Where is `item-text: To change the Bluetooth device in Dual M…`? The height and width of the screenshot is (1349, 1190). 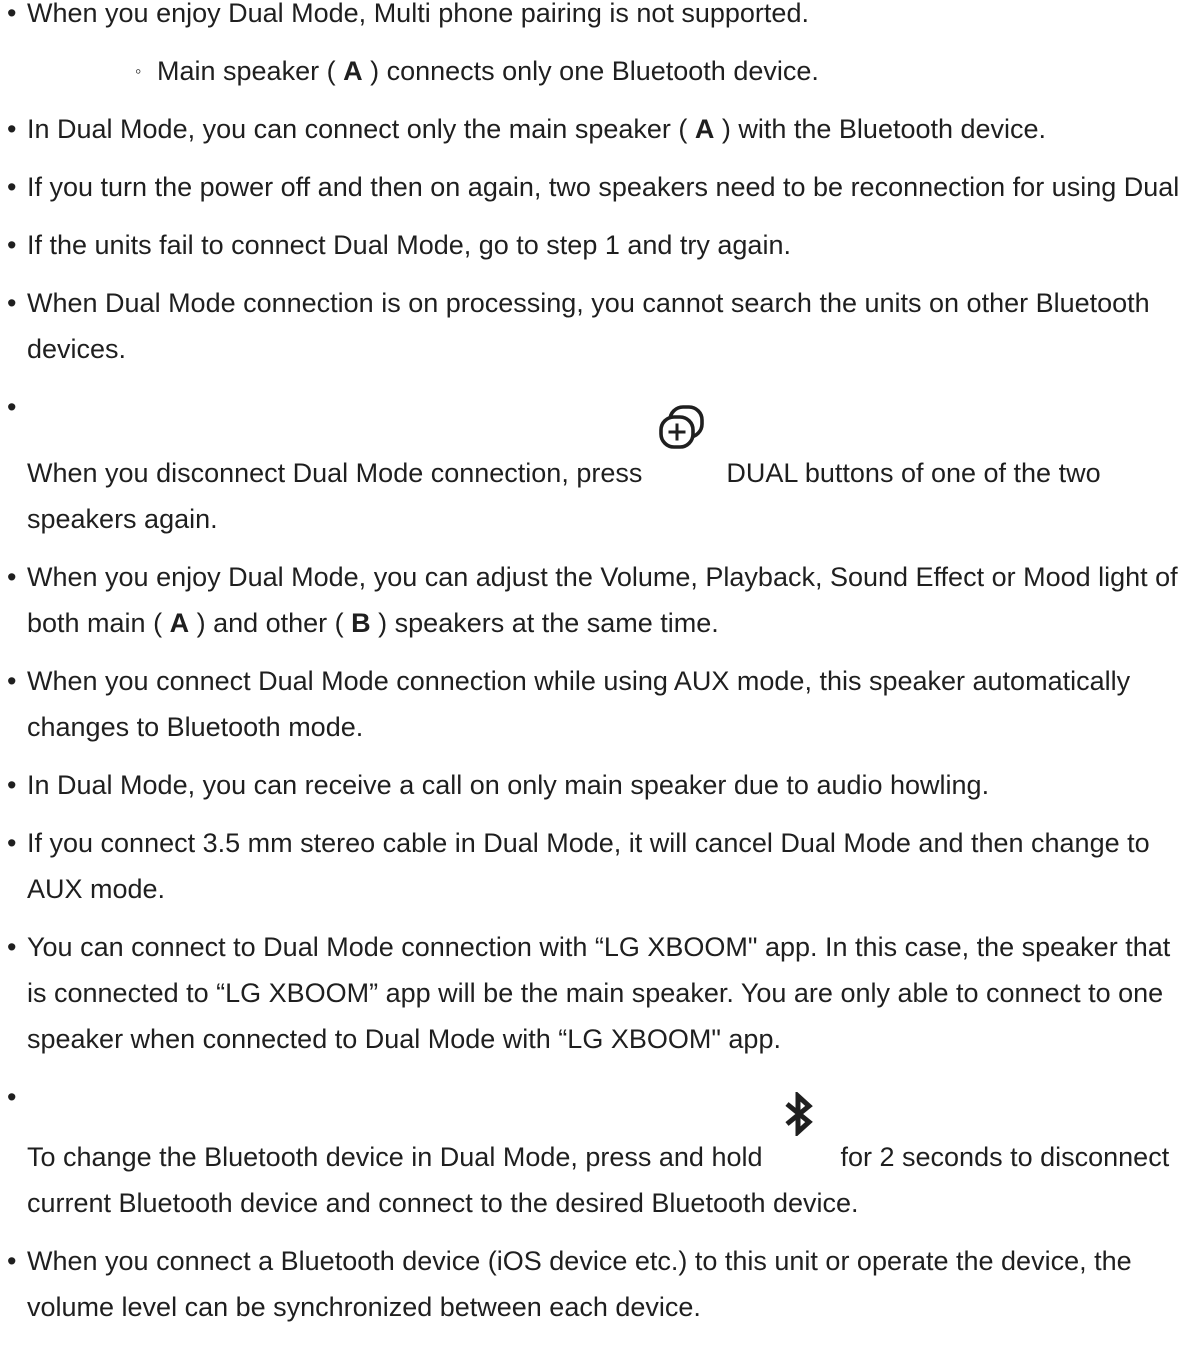 item-text: To change the Bluetooth device in Dual M… is located at coordinates (395, 1157).